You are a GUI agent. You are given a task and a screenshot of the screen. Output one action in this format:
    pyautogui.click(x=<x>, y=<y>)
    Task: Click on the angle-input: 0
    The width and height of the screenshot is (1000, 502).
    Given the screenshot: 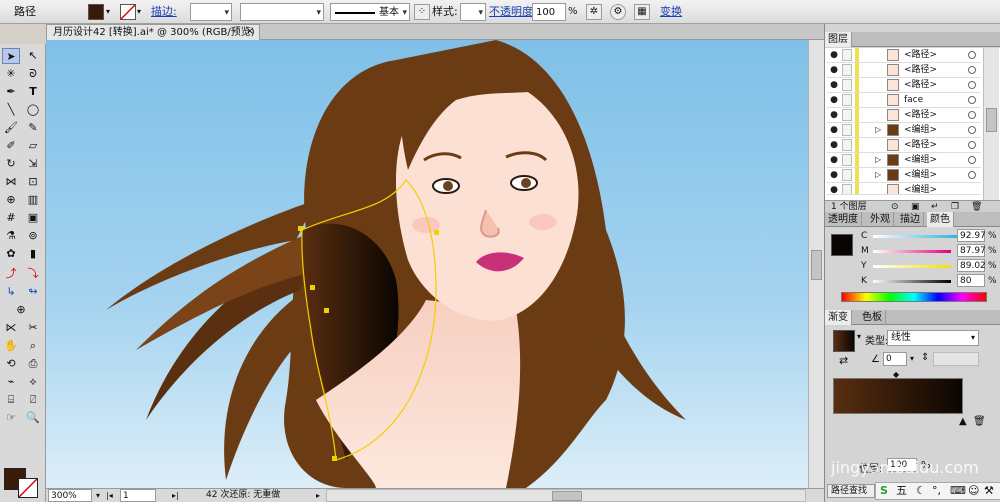 What is the action you would take?
    pyautogui.click(x=895, y=359)
    